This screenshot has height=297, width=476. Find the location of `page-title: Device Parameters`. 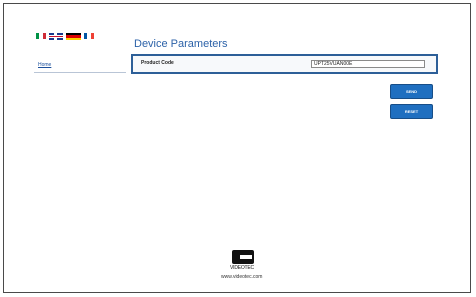

page-title: Device Parameters is located at coordinates (181, 44).